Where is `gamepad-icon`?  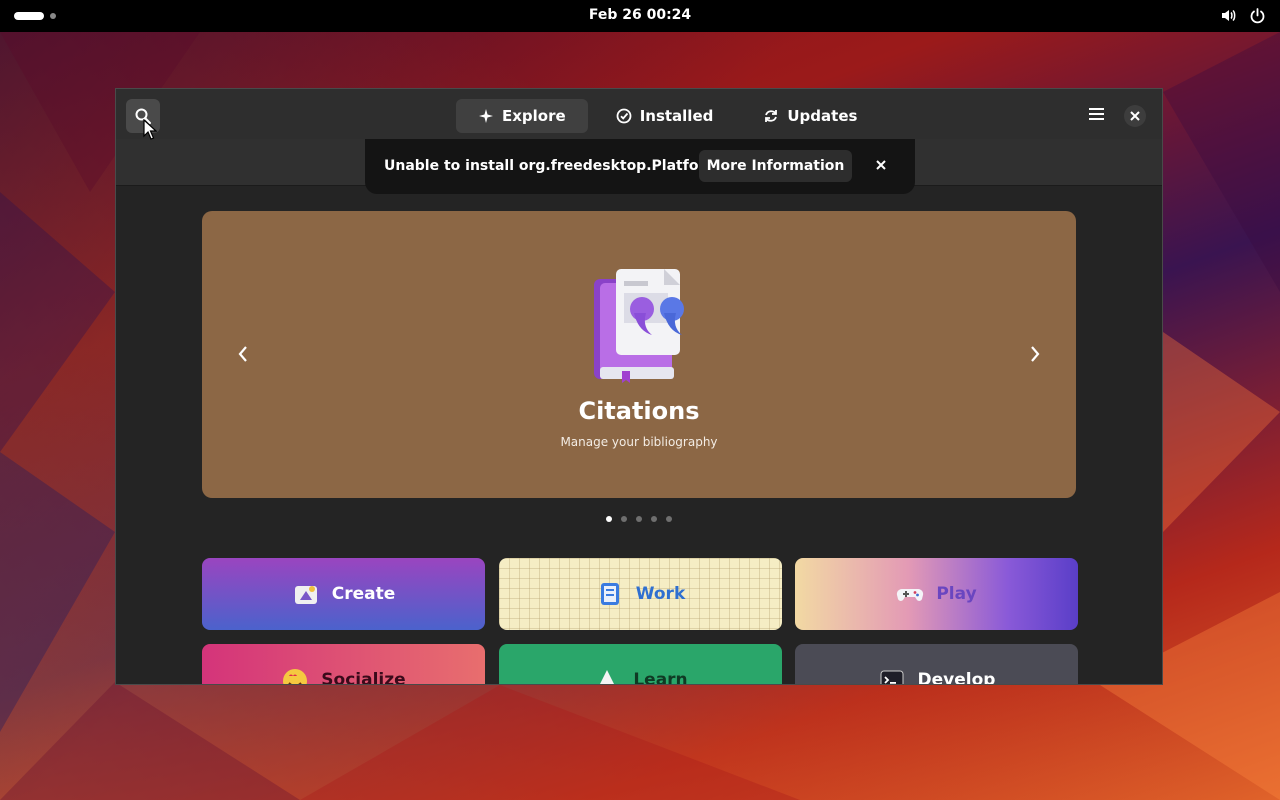
gamepad-icon is located at coordinates (910, 594).